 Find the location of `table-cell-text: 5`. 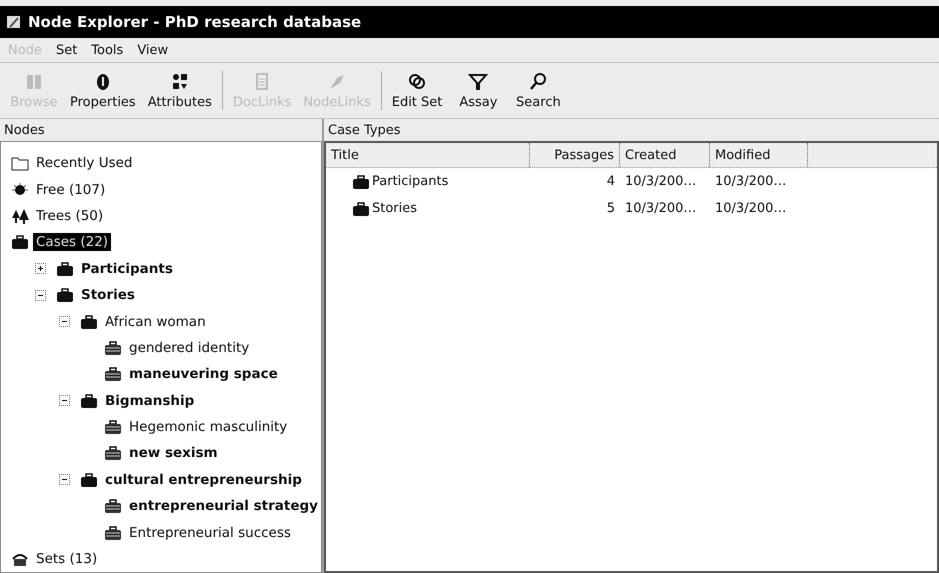

table-cell-text: 5 is located at coordinates (611, 208).